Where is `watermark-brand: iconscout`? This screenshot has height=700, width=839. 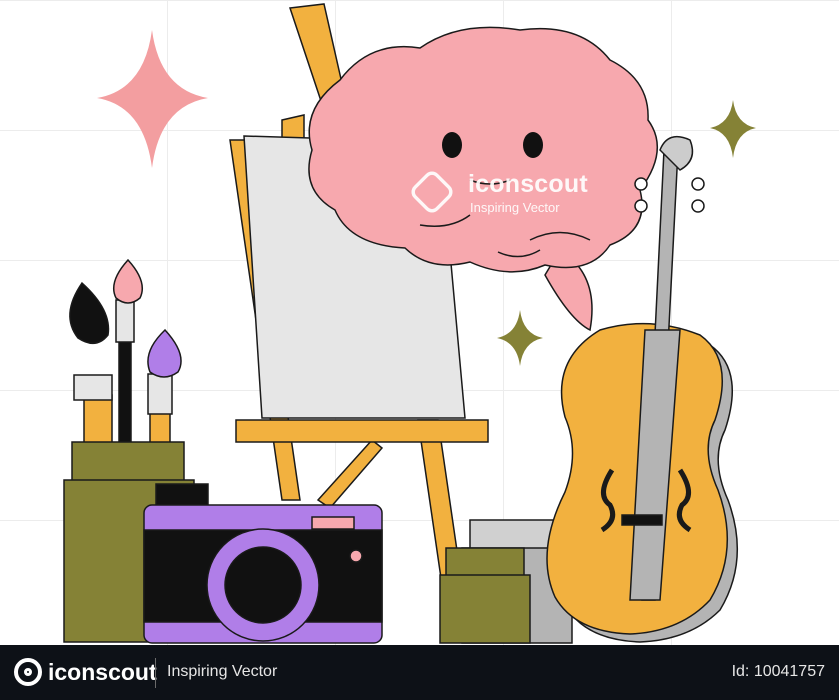 watermark-brand: iconscout is located at coordinates (528, 184).